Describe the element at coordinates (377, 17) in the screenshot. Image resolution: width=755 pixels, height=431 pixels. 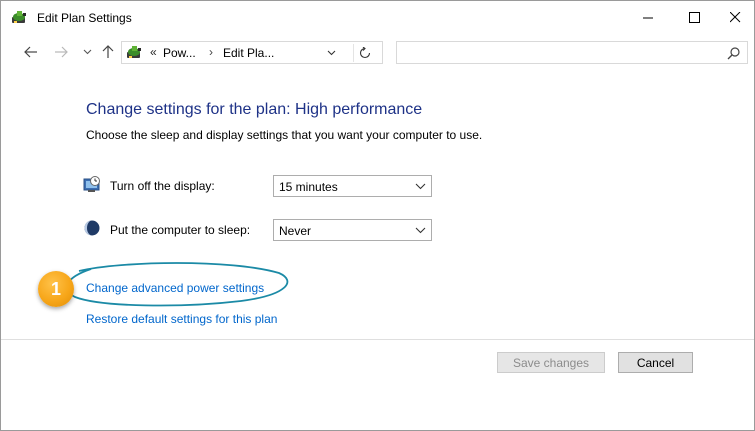
I see `title-bar: Edit Plan Settings` at that location.